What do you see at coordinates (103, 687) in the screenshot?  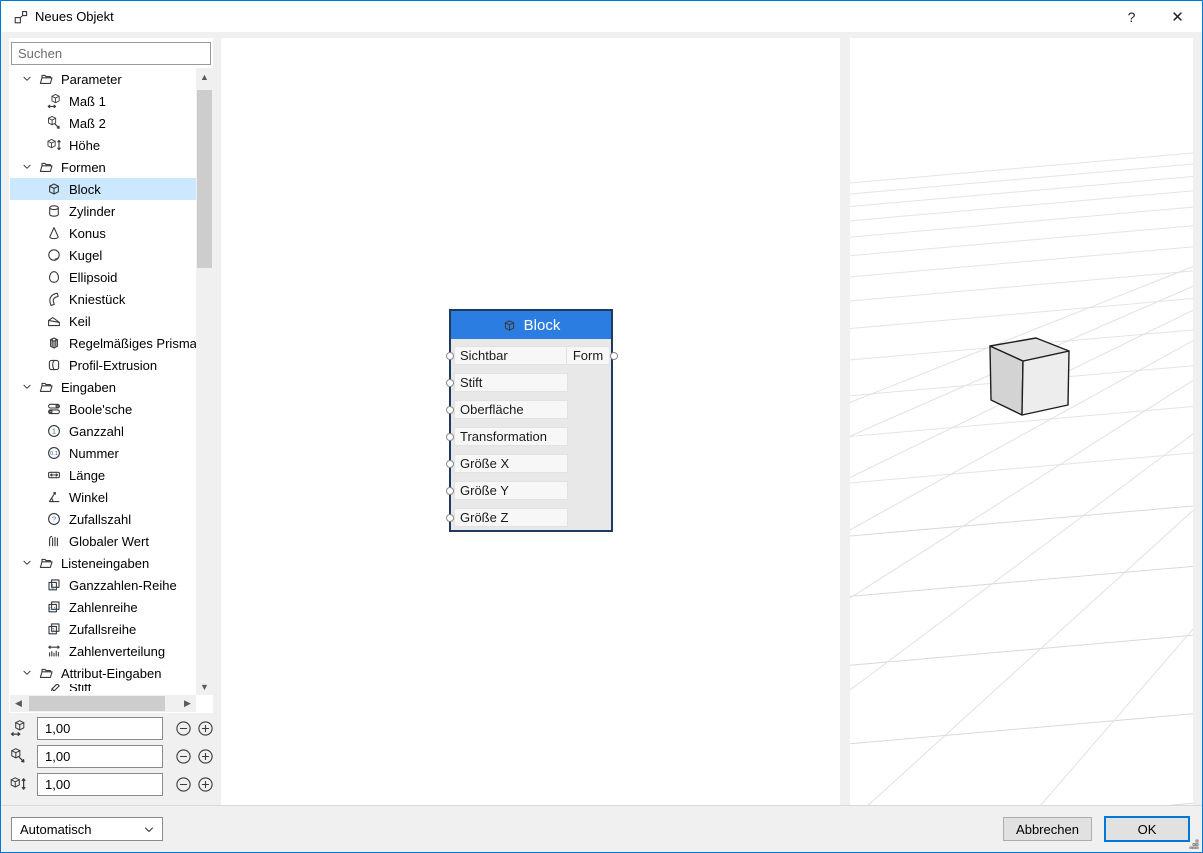 I see `tree-item-stift: Stift` at bounding box center [103, 687].